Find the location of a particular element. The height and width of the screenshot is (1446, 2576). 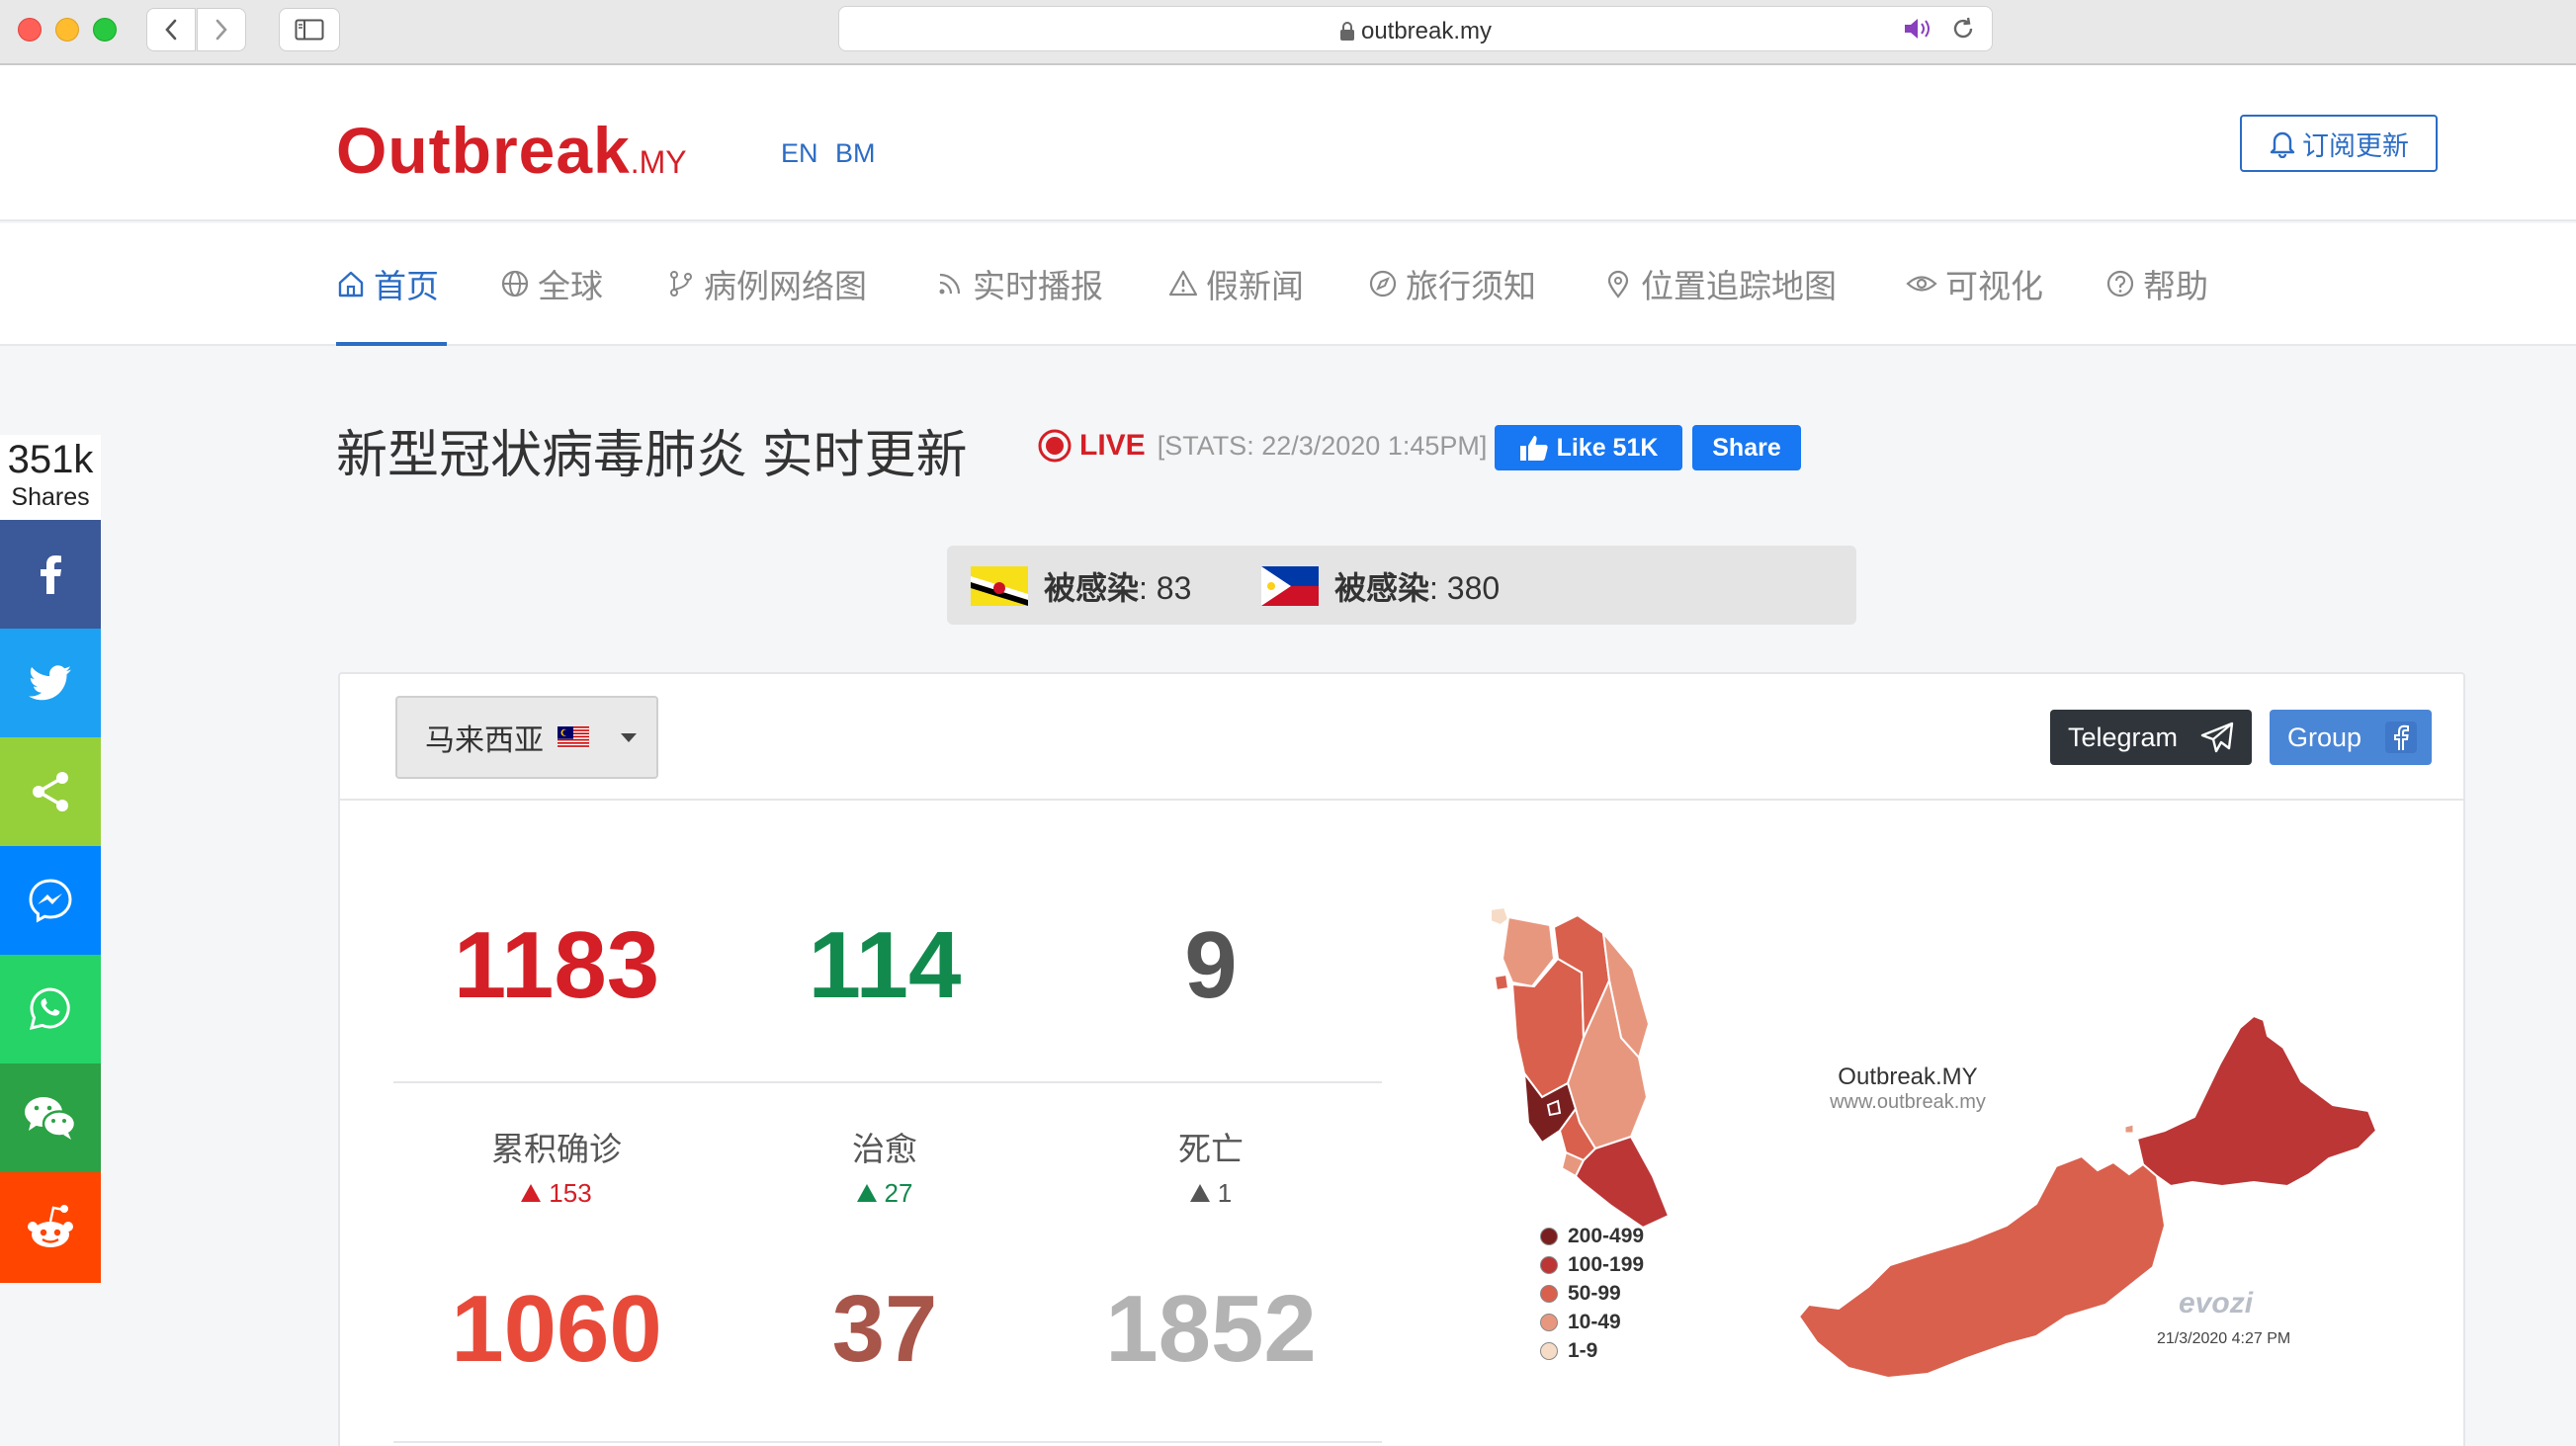

legend-item: 50-99 is located at coordinates (1592, 1293).